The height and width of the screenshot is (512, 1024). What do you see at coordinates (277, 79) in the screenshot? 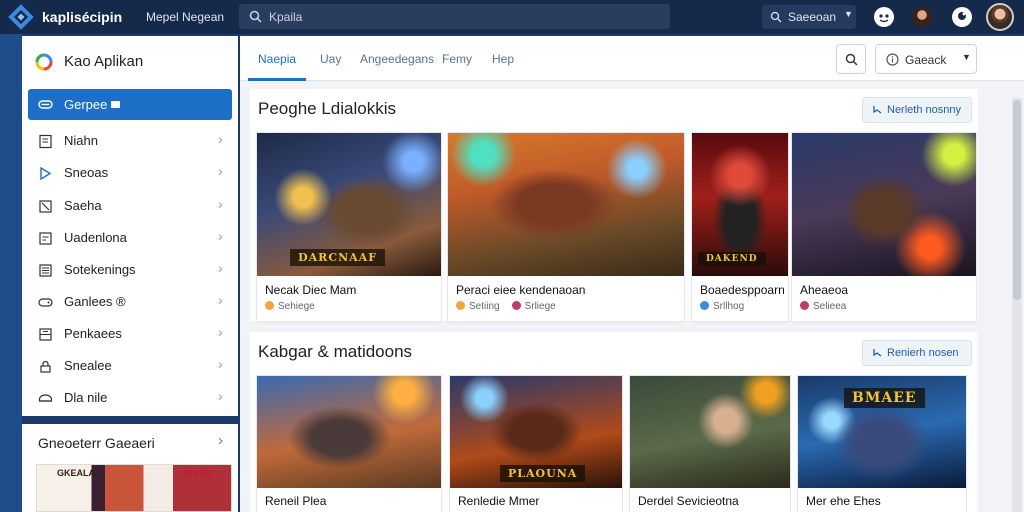
I see `active-tab-indicator` at bounding box center [277, 79].